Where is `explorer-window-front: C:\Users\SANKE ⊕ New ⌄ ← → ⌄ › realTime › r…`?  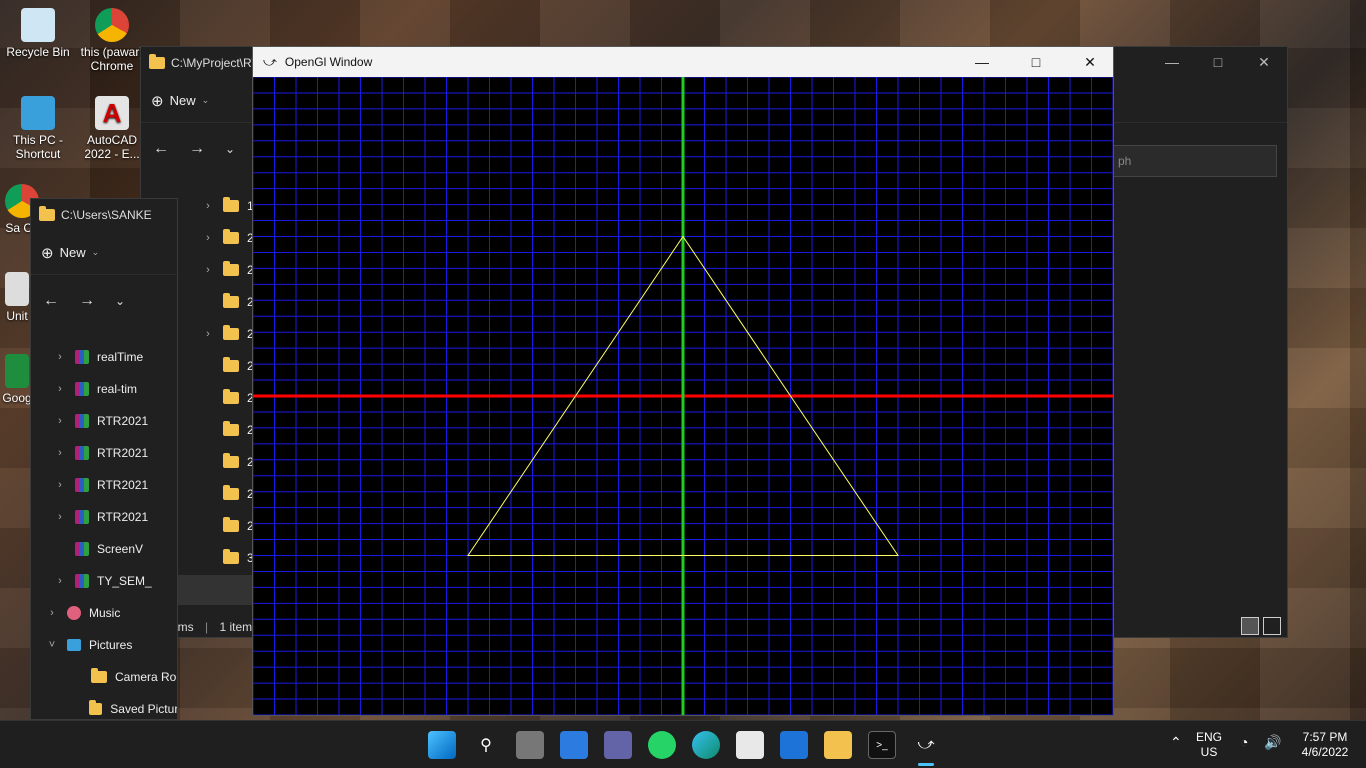
explorer-window-front: C:\Users\SANKE ⊕ New ⌄ ← → ⌄ › realTime › r… is located at coordinates (104, 459).